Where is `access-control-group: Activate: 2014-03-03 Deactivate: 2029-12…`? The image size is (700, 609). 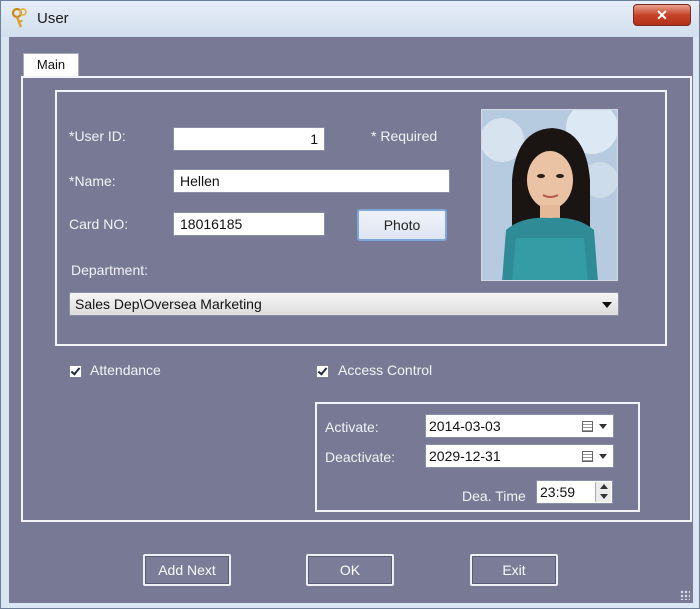 access-control-group: Activate: 2014-03-03 Deactivate: 2029-12… is located at coordinates (477, 457).